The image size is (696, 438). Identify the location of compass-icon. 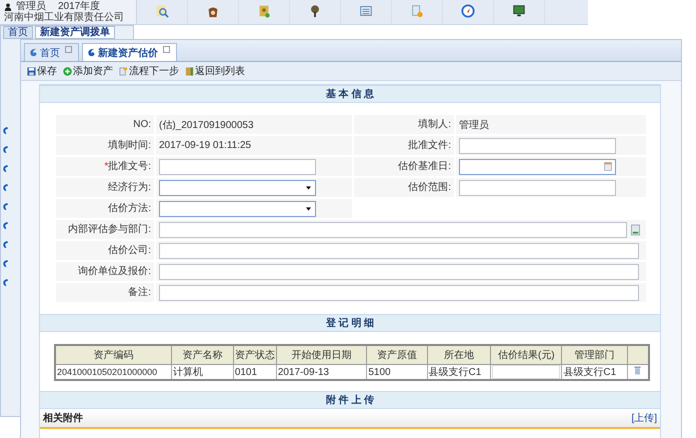
(468, 11).